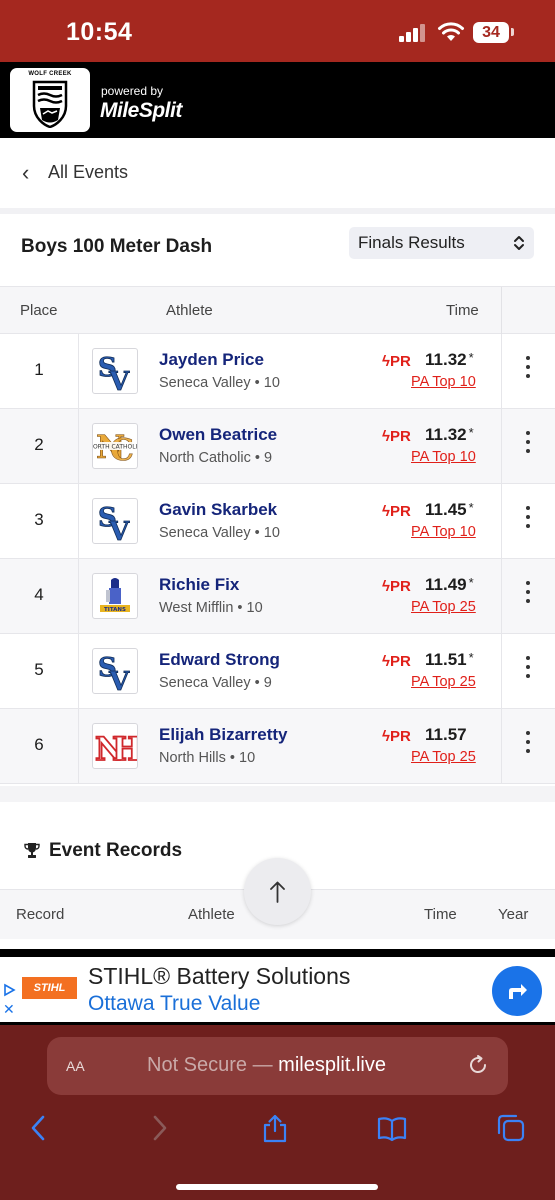  What do you see at coordinates (219, 976) in the screenshot?
I see `ad-headline: STIHL® Battery Solutions` at bounding box center [219, 976].